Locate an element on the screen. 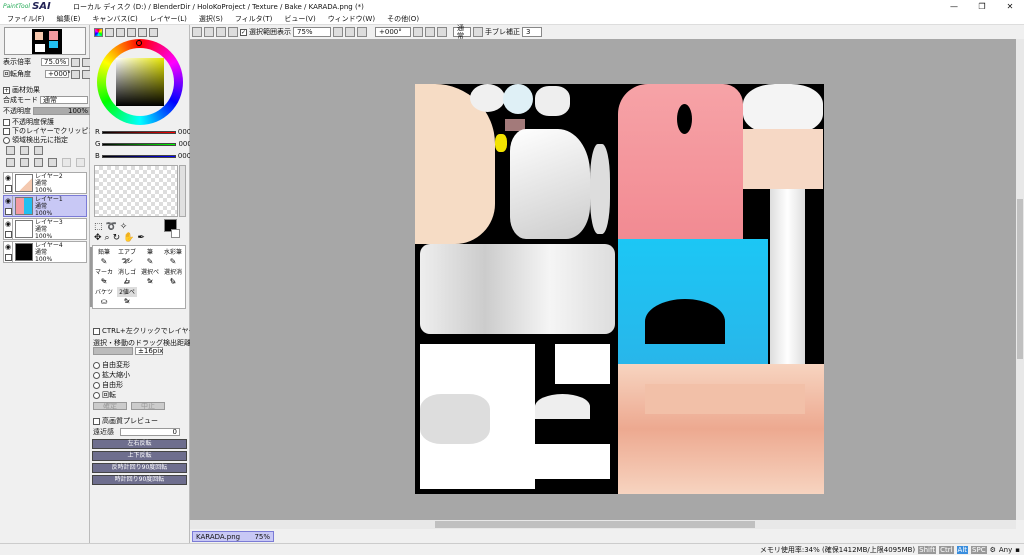  menu-edit: 編集(E) is located at coordinates (69, 19).